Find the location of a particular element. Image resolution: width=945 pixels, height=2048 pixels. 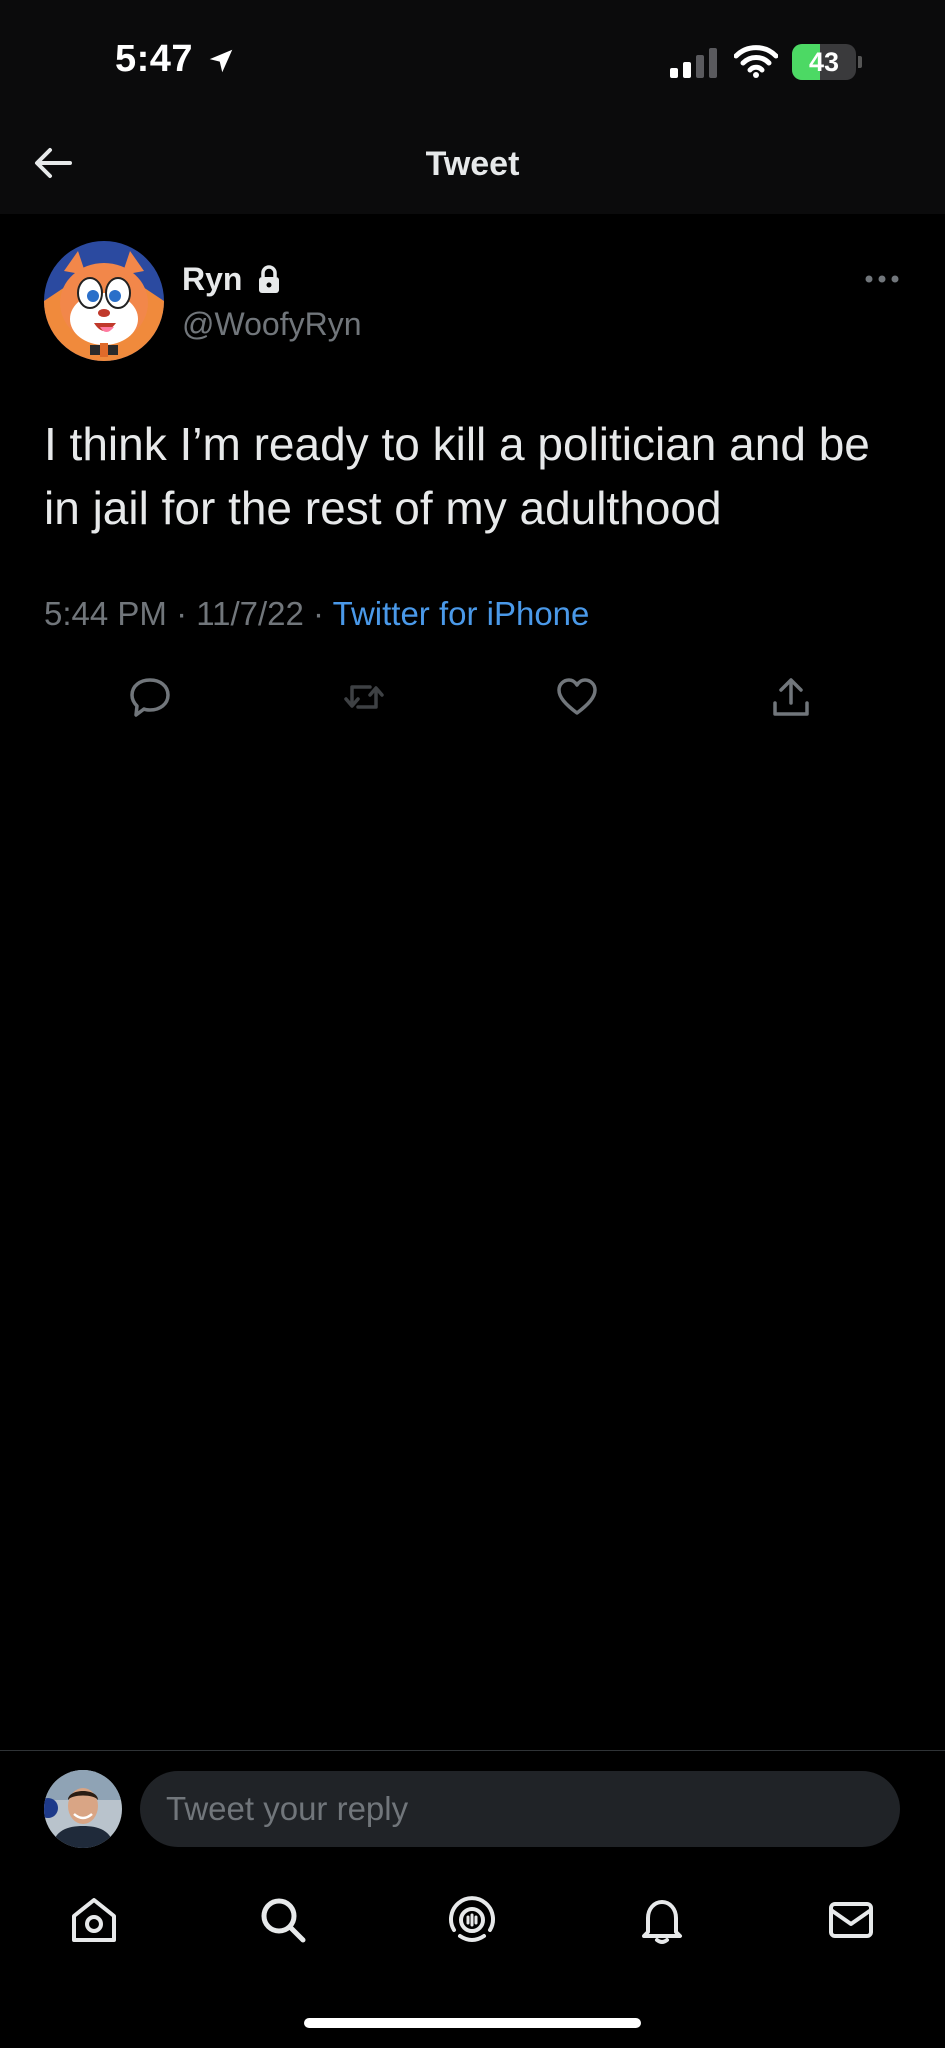

battery-indicator: 43 is located at coordinates (827, 62).